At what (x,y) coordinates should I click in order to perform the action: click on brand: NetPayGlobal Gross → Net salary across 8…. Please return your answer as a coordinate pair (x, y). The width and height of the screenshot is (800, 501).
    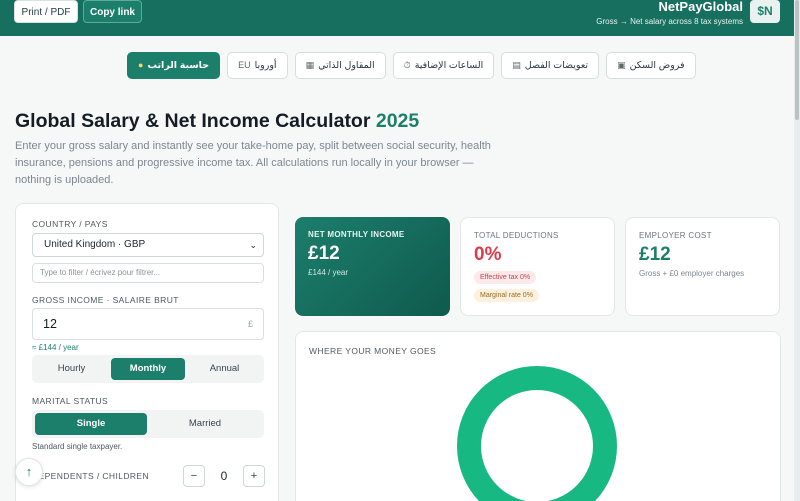
    Looking at the image, I should click on (669, 13).